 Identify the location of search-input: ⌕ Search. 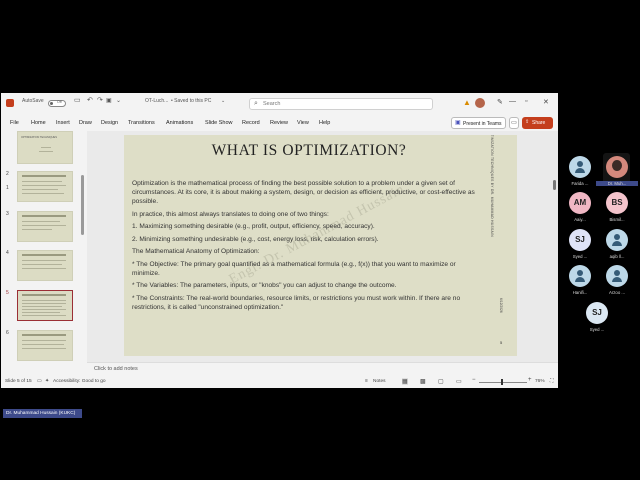
(341, 104).